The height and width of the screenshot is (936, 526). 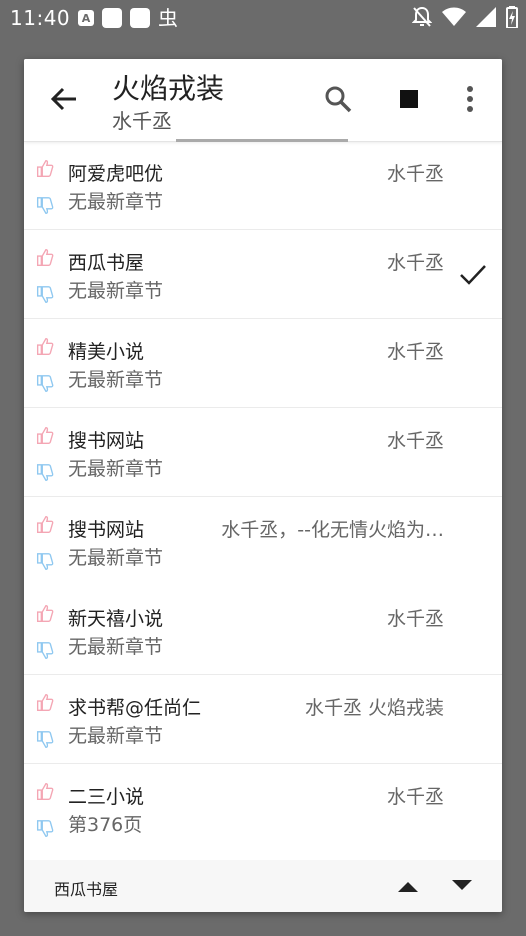 What do you see at coordinates (168, 18) in the screenshot?
I see `bug-icon: 虫` at bounding box center [168, 18].